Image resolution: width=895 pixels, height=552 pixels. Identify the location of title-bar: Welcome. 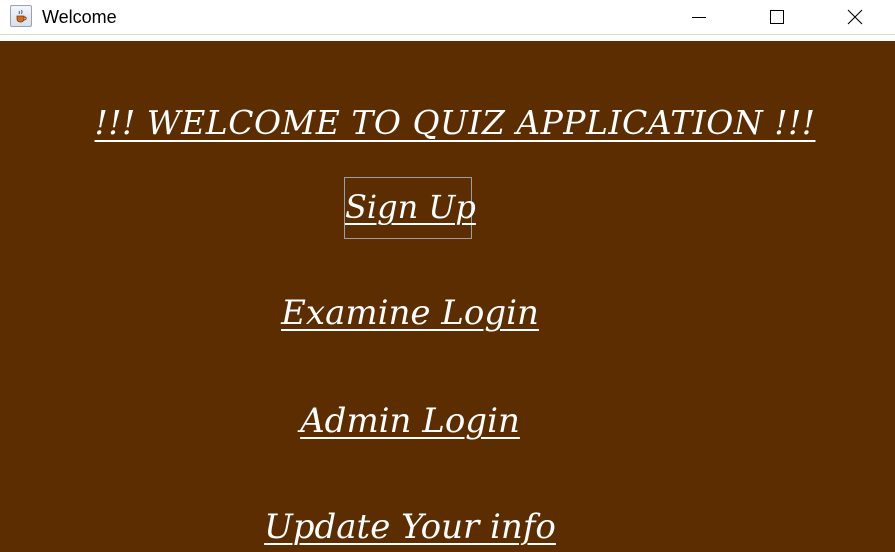
(447, 17).